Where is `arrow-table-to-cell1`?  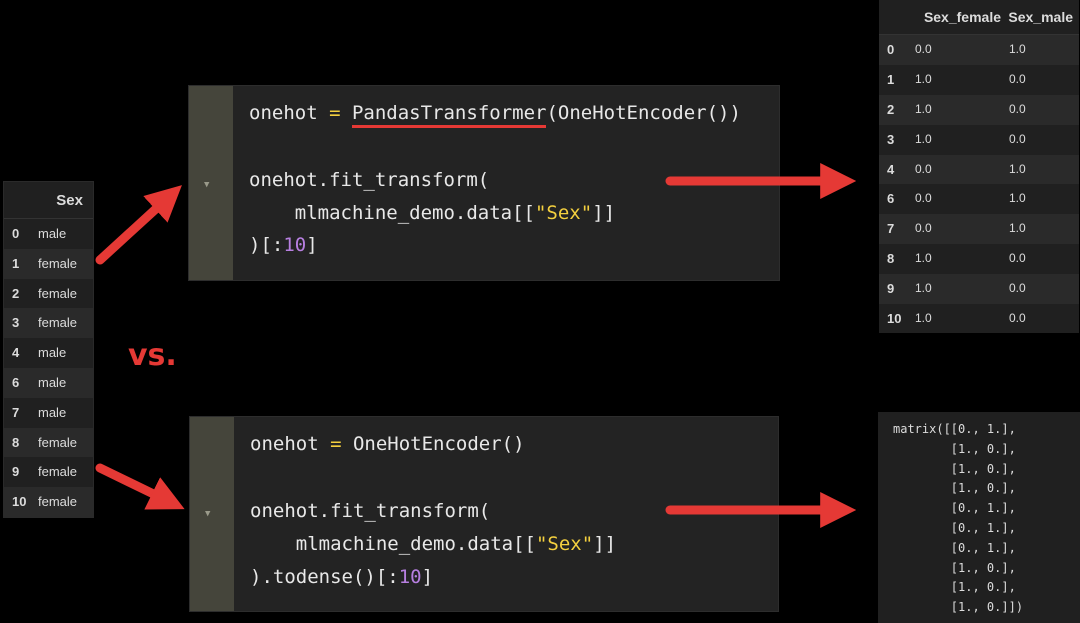 arrow-table-to-cell1 is located at coordinates (138, 225).